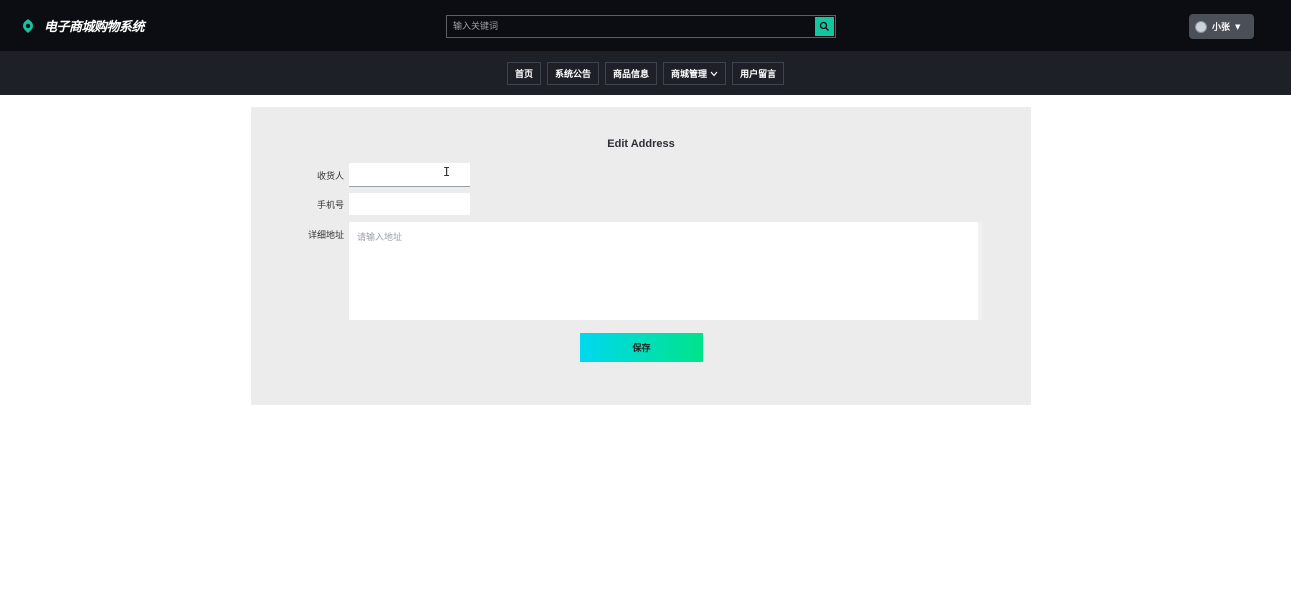 Image resolution: width=1291 pixels, height=592 pixels. I want to click on nav-item-label: 用户留言, so click(758, 75).